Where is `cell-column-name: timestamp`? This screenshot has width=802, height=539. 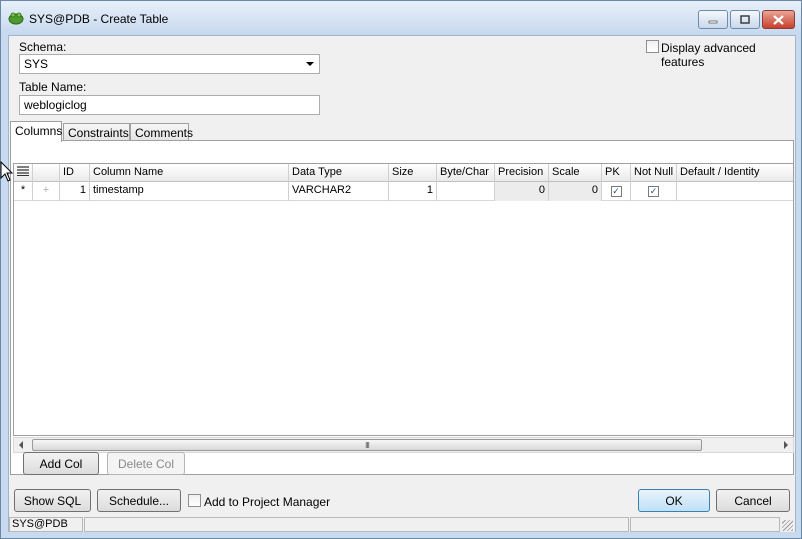 cell-column-name: timestamp is located at coordinates (189, 191).